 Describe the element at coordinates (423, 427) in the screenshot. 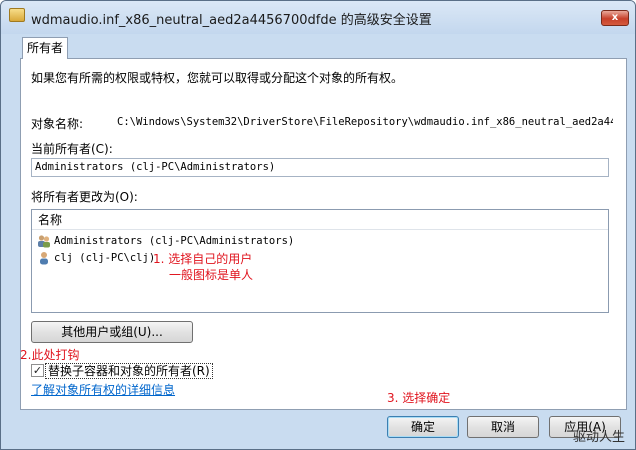

I see `ok-button: 确定` at that location.